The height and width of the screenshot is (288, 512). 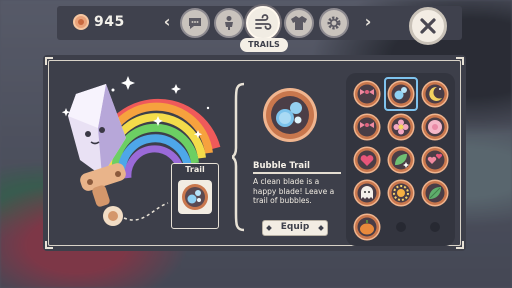 I want to click on figure-icon, so click(x=229, y=23).